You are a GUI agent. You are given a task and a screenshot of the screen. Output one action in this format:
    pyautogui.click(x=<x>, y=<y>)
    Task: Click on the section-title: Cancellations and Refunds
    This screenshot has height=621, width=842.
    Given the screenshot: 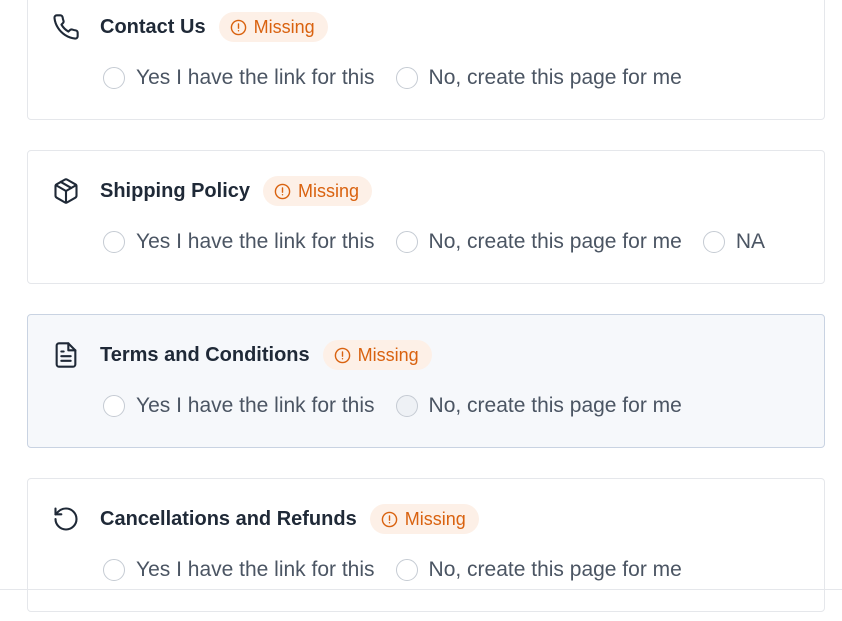 What is the action you would take?
    pyautogui.click(x=228, y=518)
    